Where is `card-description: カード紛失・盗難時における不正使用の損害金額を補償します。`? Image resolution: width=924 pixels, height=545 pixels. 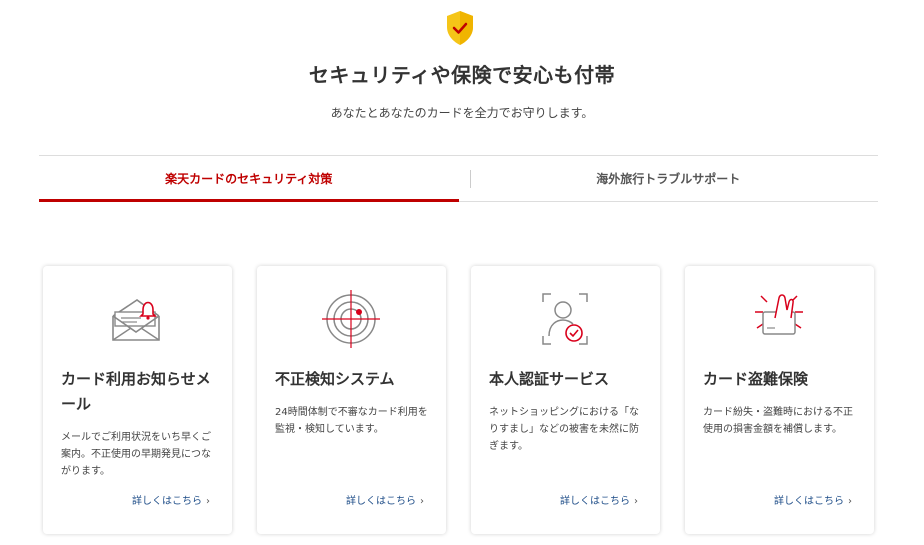 card-description: カード紛失・盗難時における不正使用の損害金額を補償します。 is located at coordinates (778, 421).